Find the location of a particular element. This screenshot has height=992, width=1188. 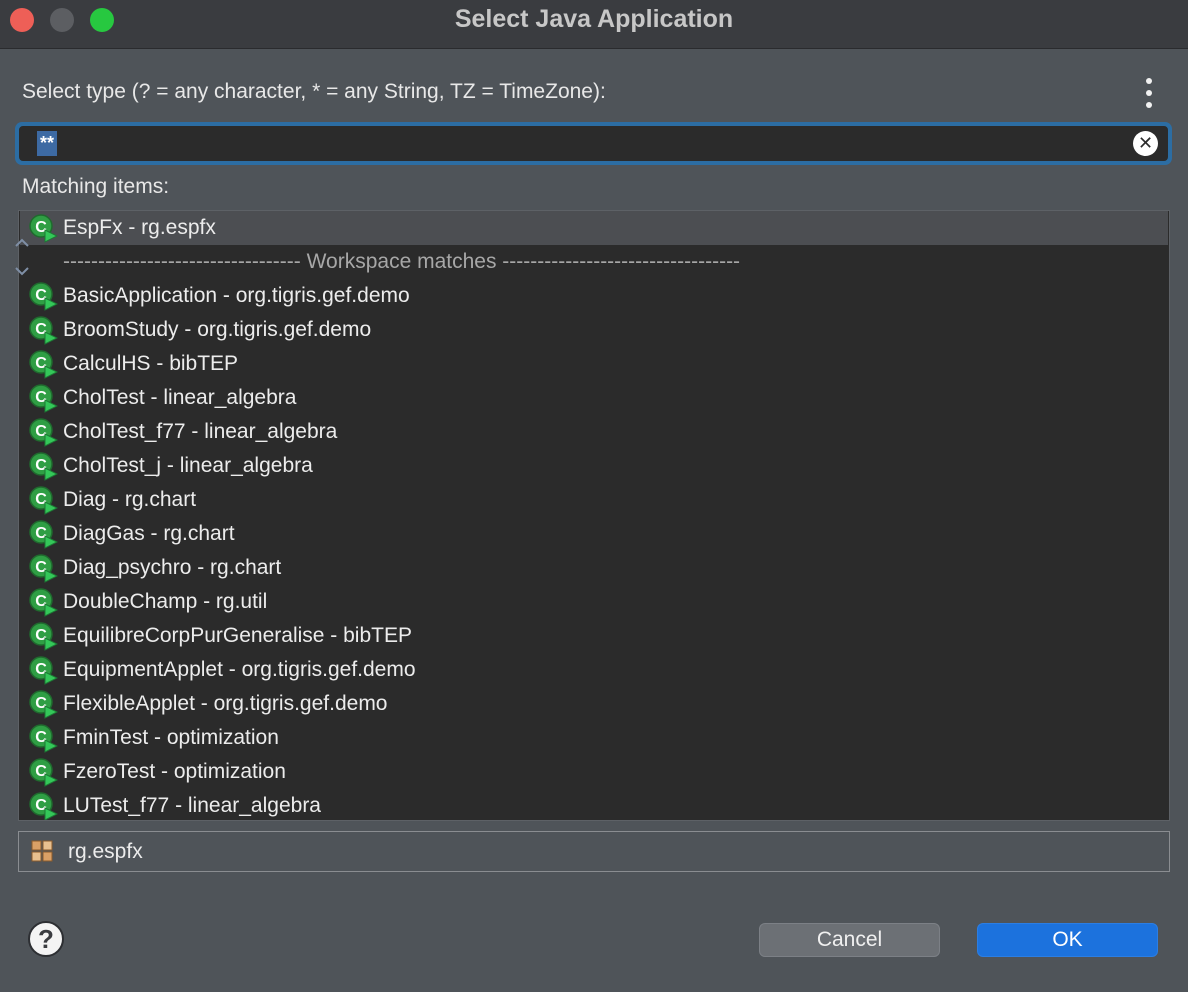

package-label: rg.espfx is located at coordinates (105, 851).